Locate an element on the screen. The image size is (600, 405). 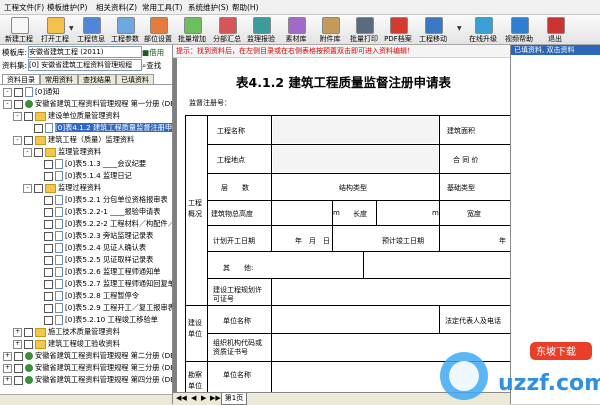
tree-node: [0]表5.2.5 见证取样记录表 is located at coordinates (93, 261).